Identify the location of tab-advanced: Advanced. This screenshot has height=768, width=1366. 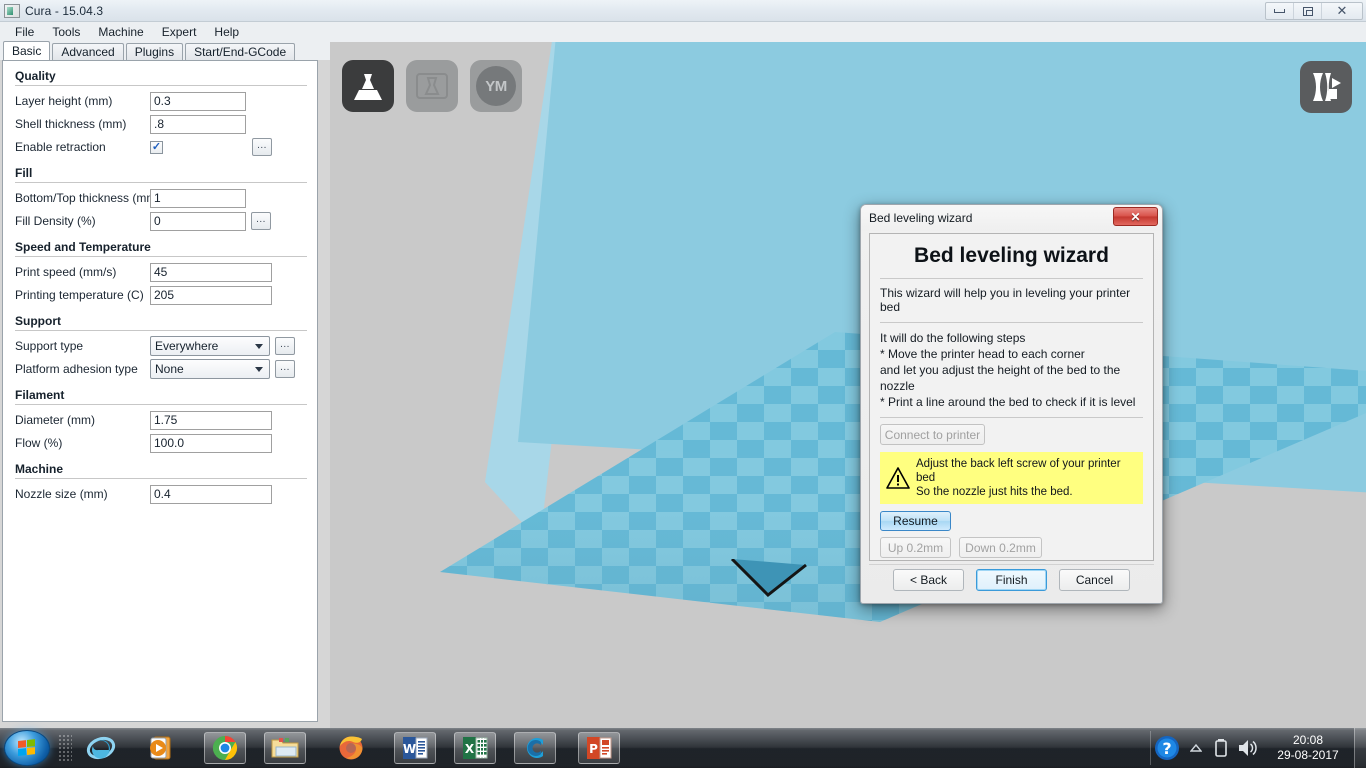
(88, 51).